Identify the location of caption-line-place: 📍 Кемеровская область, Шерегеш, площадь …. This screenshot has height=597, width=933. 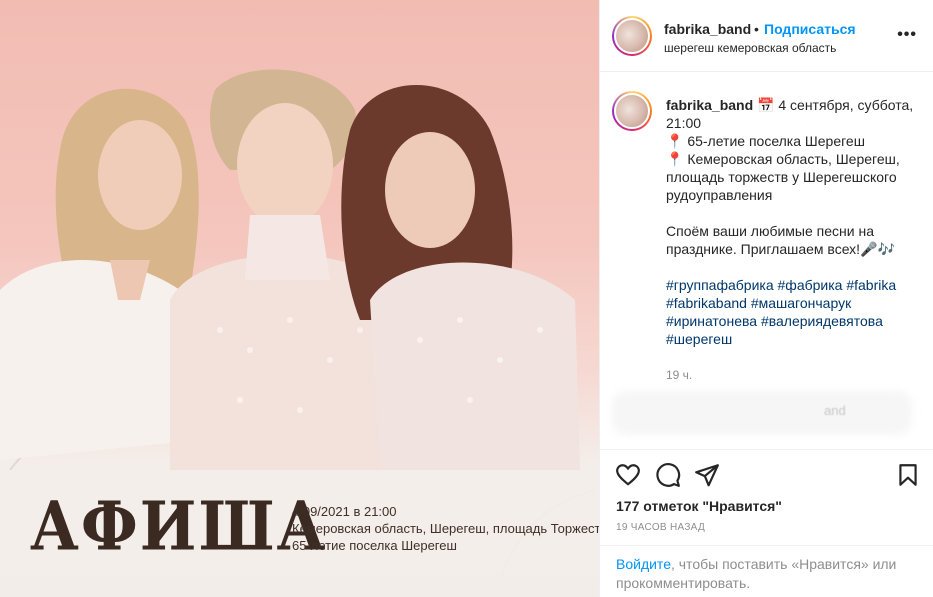
(783, 177).